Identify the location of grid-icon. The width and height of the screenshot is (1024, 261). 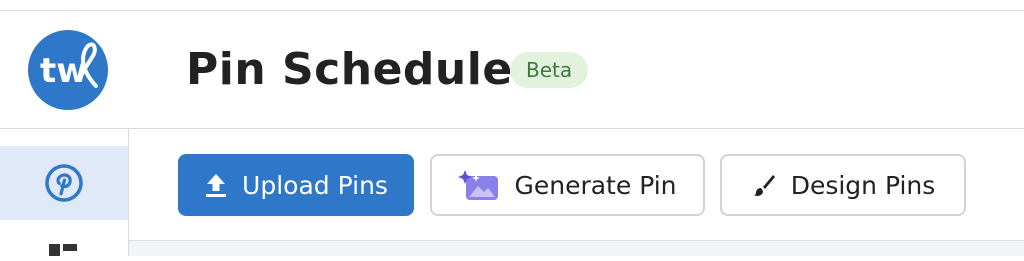
(63, 250).